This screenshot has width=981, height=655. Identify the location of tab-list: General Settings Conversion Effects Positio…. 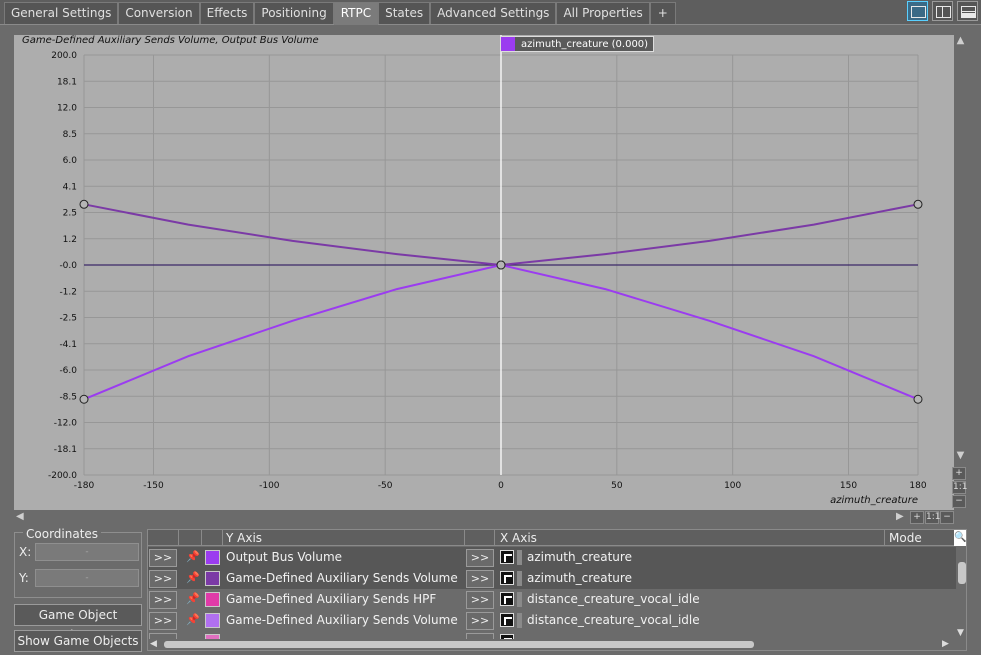
(340, 13).